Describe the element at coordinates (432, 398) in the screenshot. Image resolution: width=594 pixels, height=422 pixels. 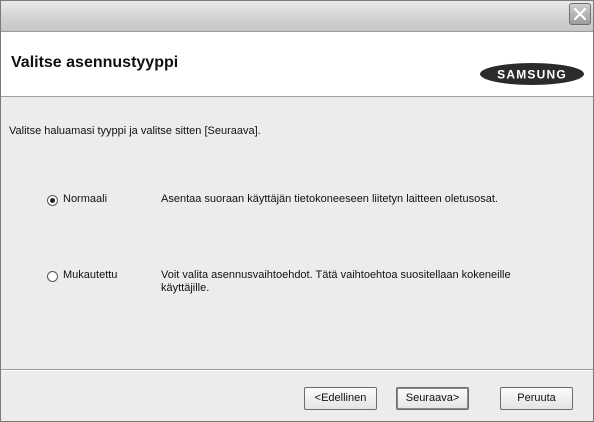
I see `next-button: Seuraava>` at that location.